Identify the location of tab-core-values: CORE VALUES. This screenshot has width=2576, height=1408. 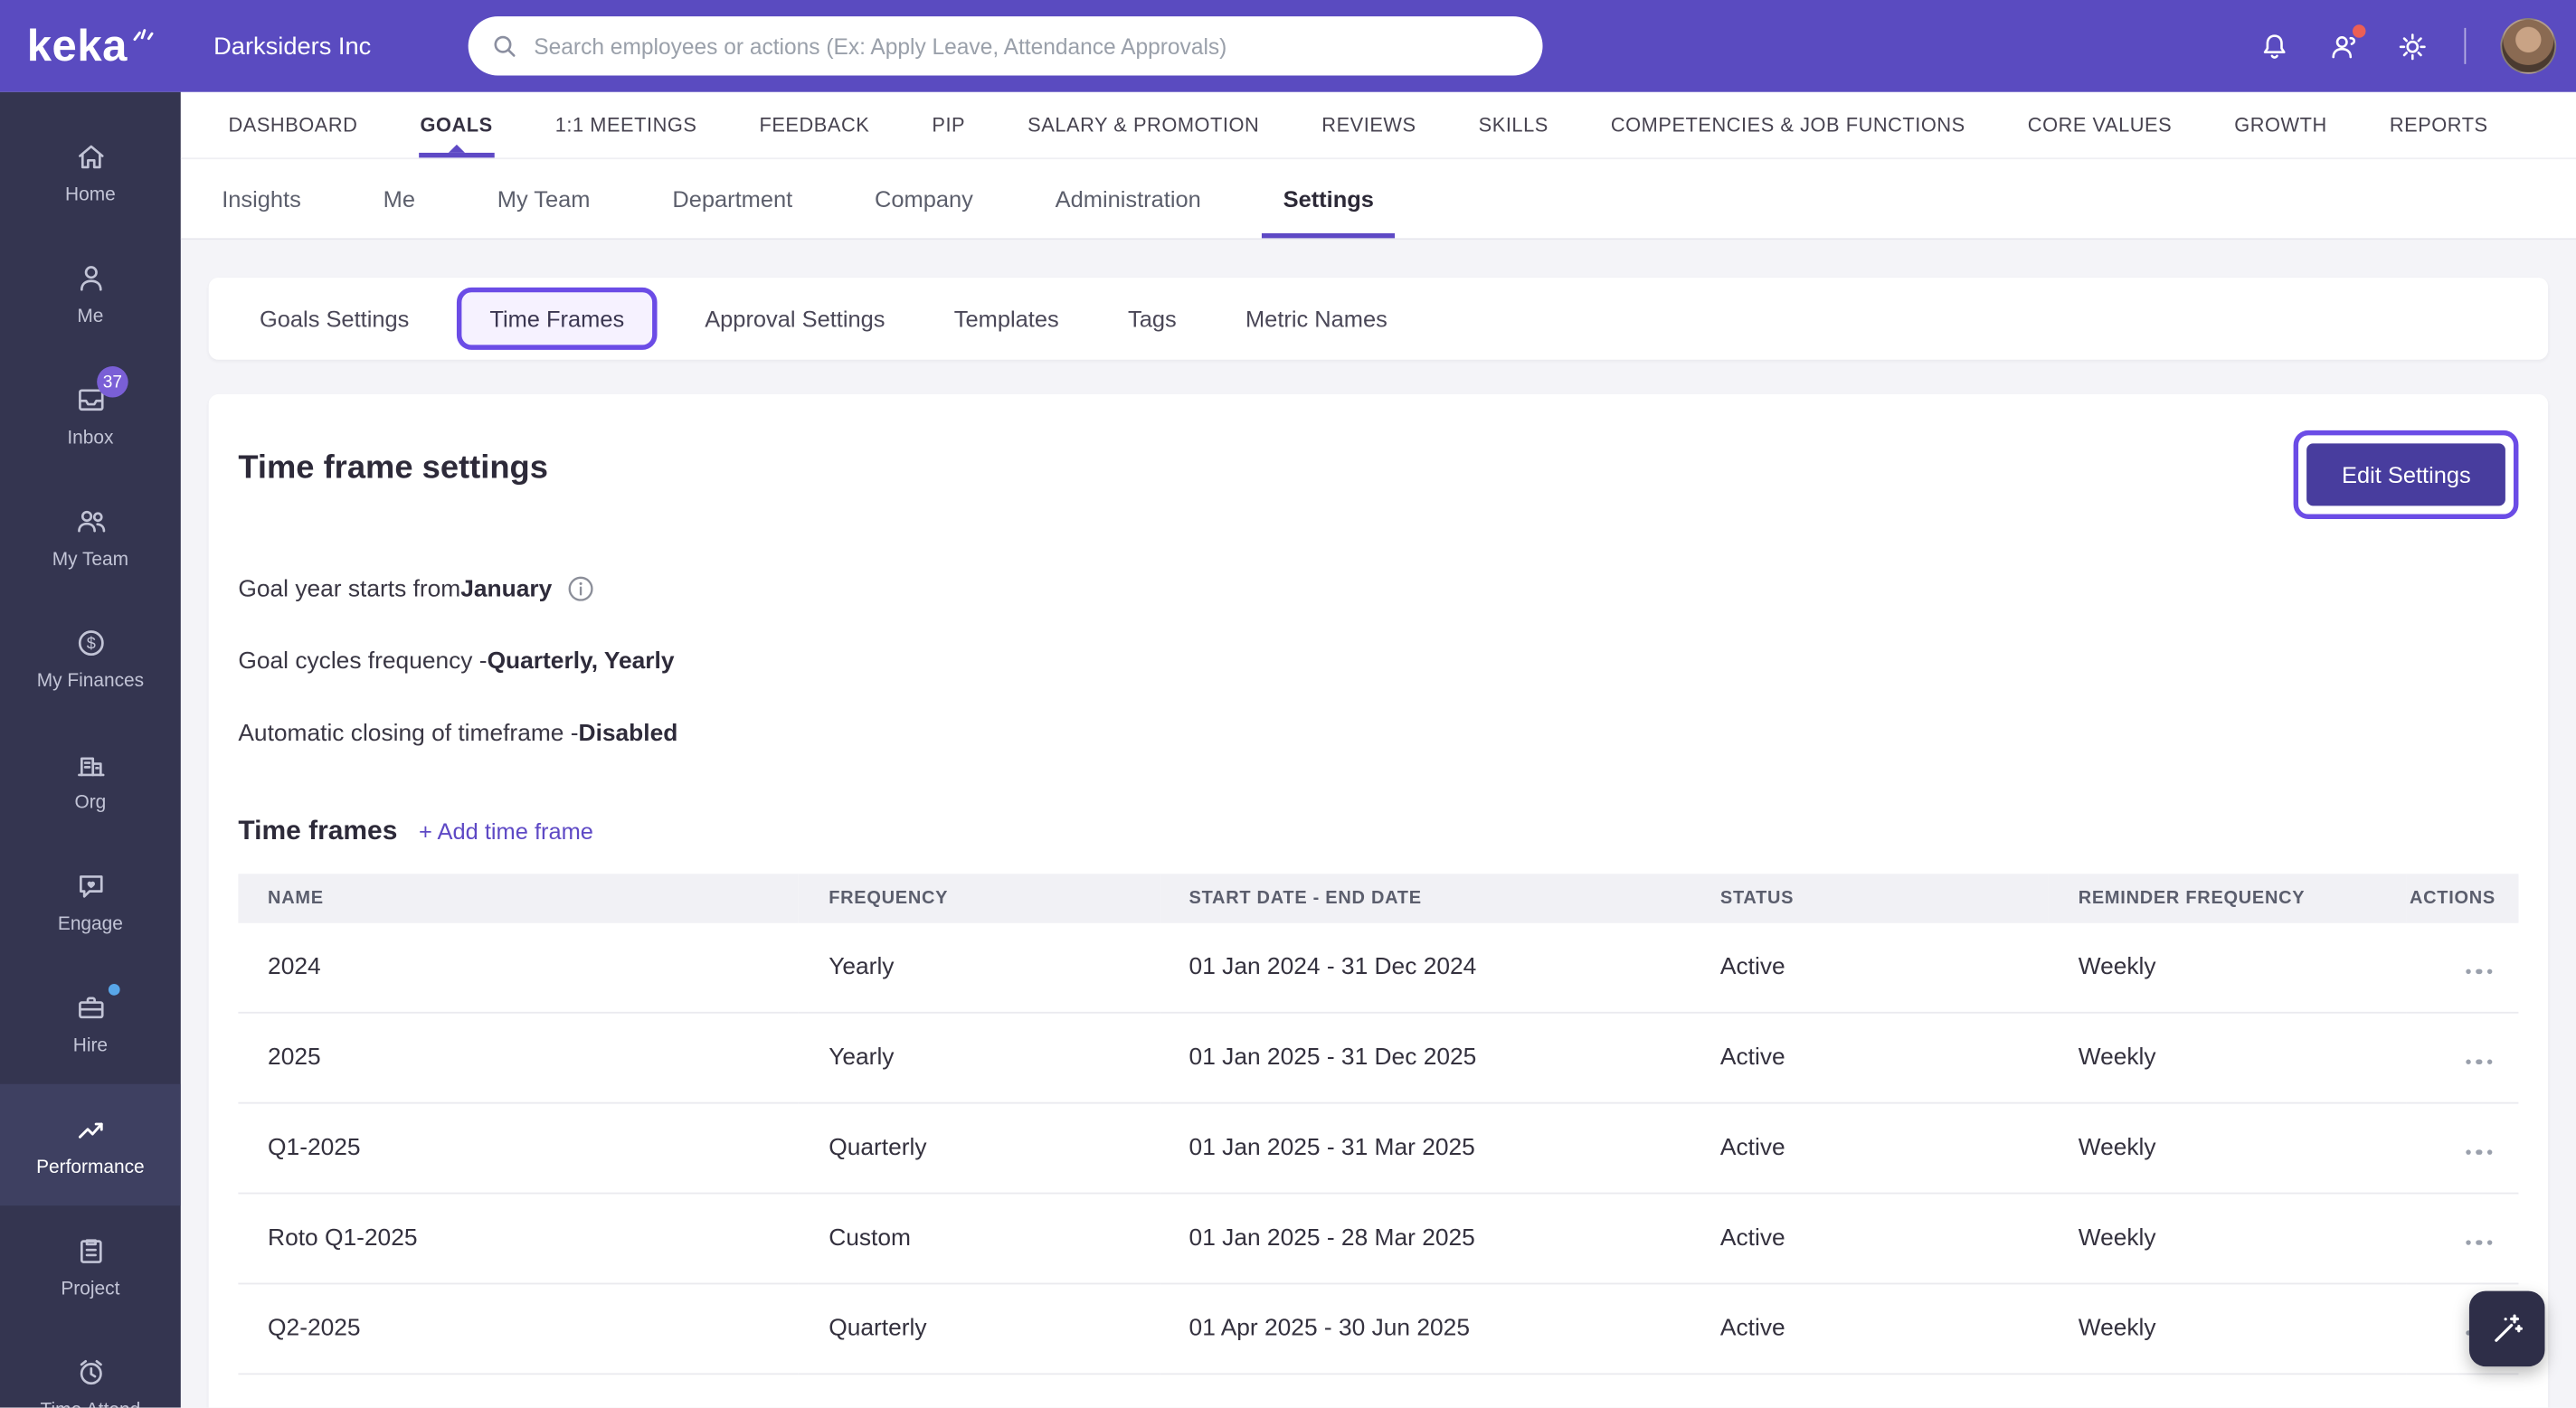
(2099, 125).